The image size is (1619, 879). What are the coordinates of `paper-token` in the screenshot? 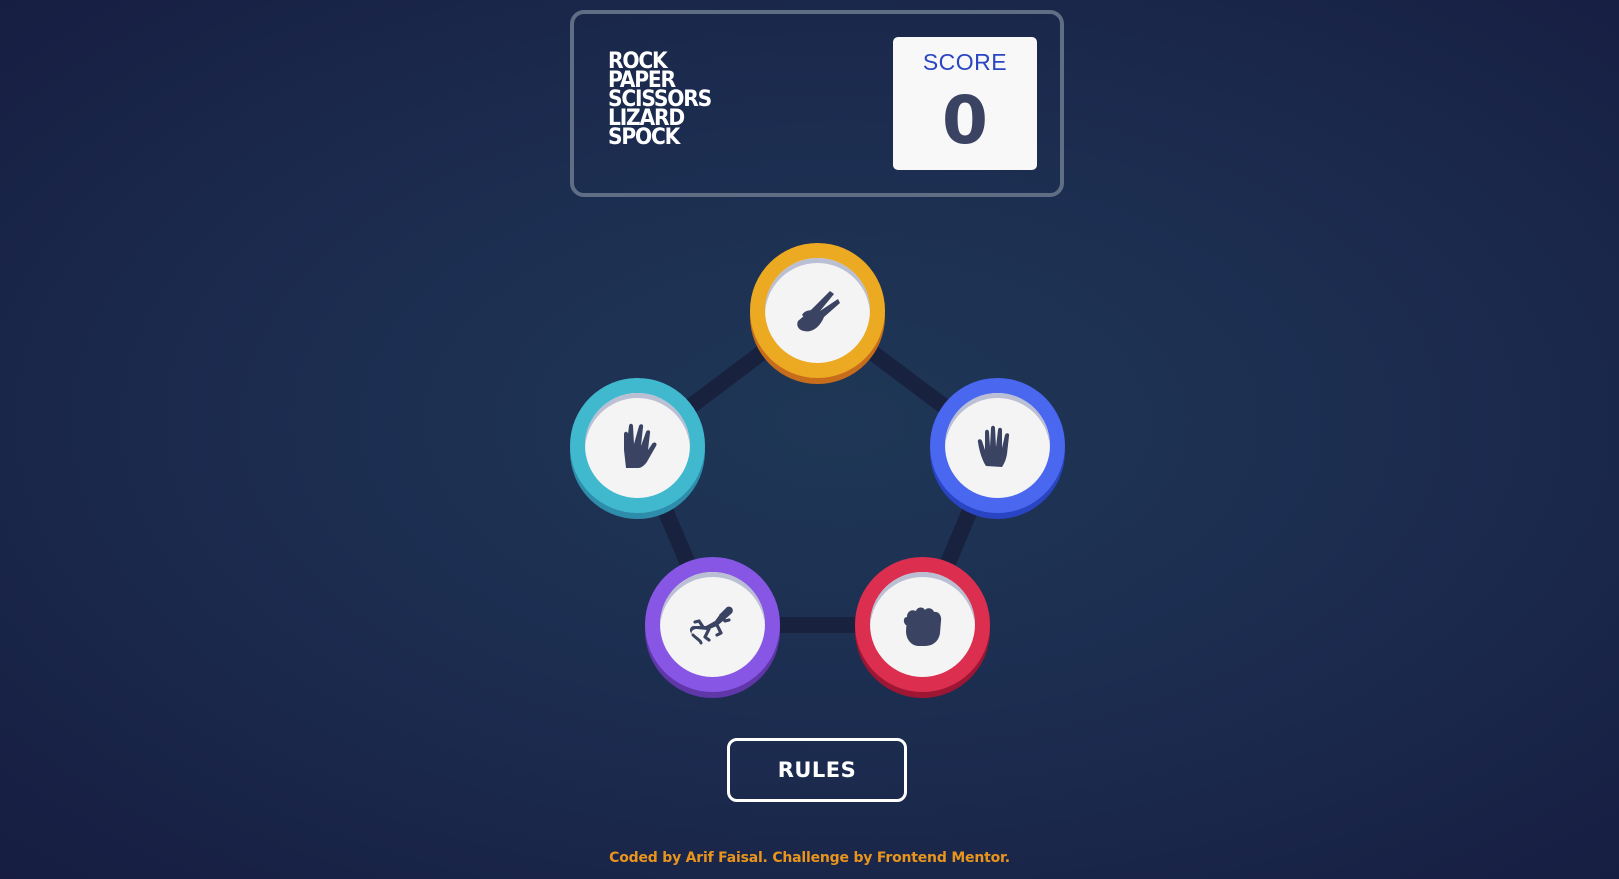 It's located at (997, 448).